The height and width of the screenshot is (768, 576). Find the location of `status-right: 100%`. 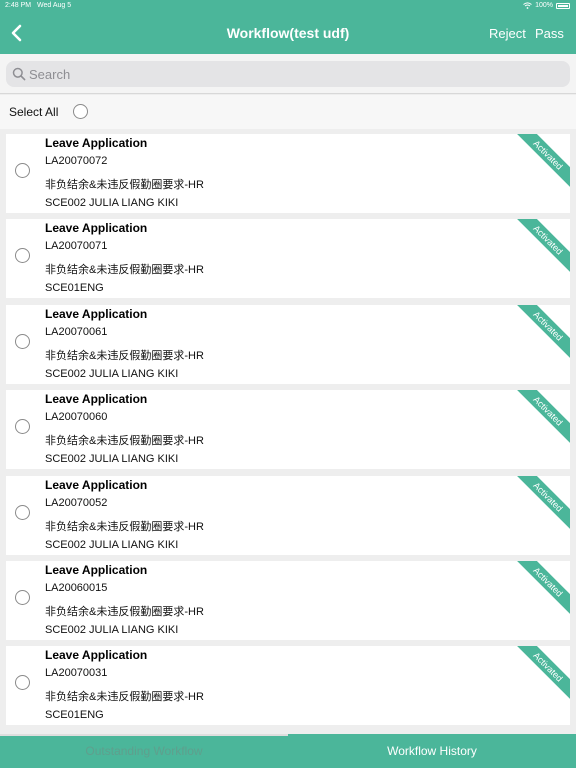

status-right: 100% is located at coordinates (546, 5).